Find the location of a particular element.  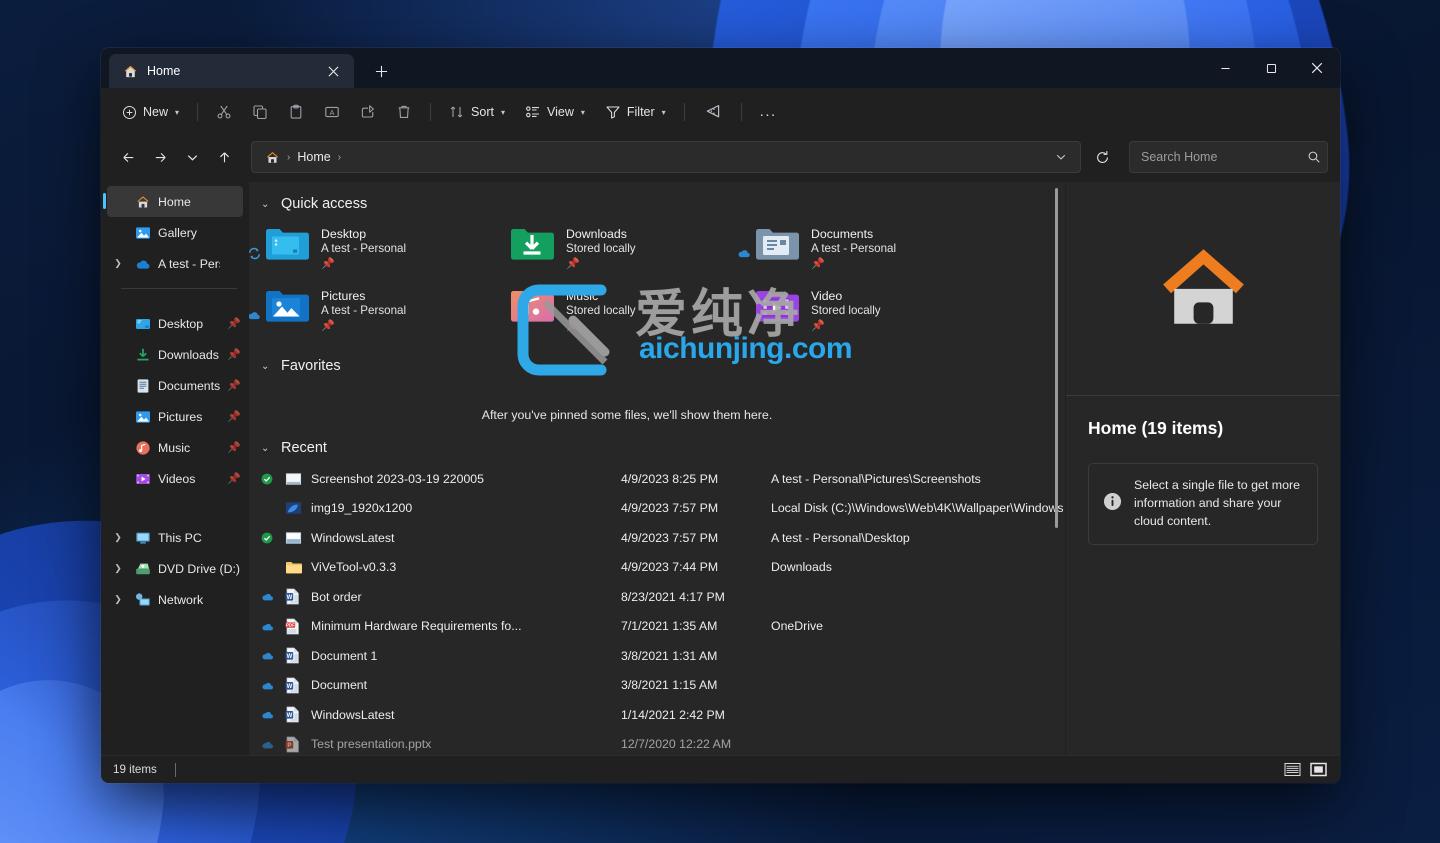

list-item: W Bot order 8/23/2021 4:17 PM is located at coordinates (657, 597).